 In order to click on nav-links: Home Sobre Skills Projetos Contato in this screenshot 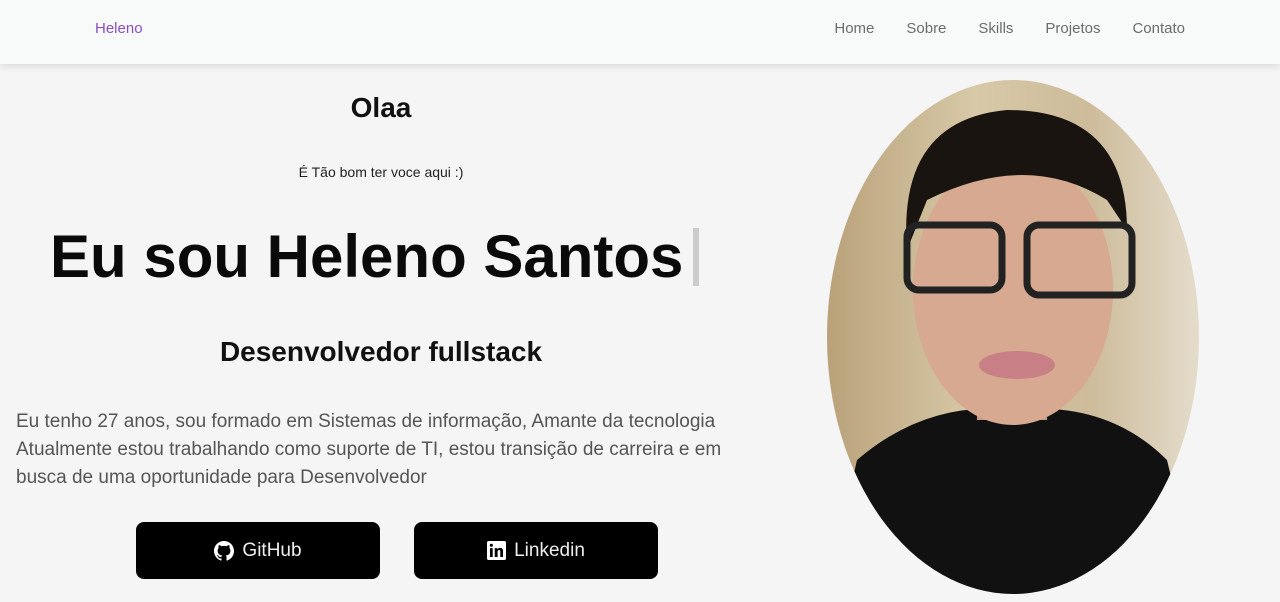, I will do `click(1009, 28)`.